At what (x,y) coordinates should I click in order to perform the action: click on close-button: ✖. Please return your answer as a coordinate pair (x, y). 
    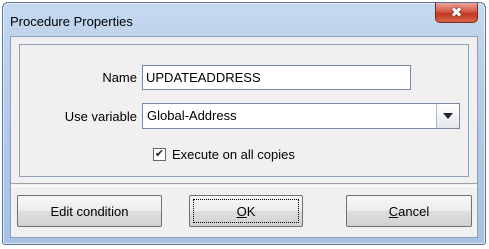
    Looking at the image, I should click on (456, 13).